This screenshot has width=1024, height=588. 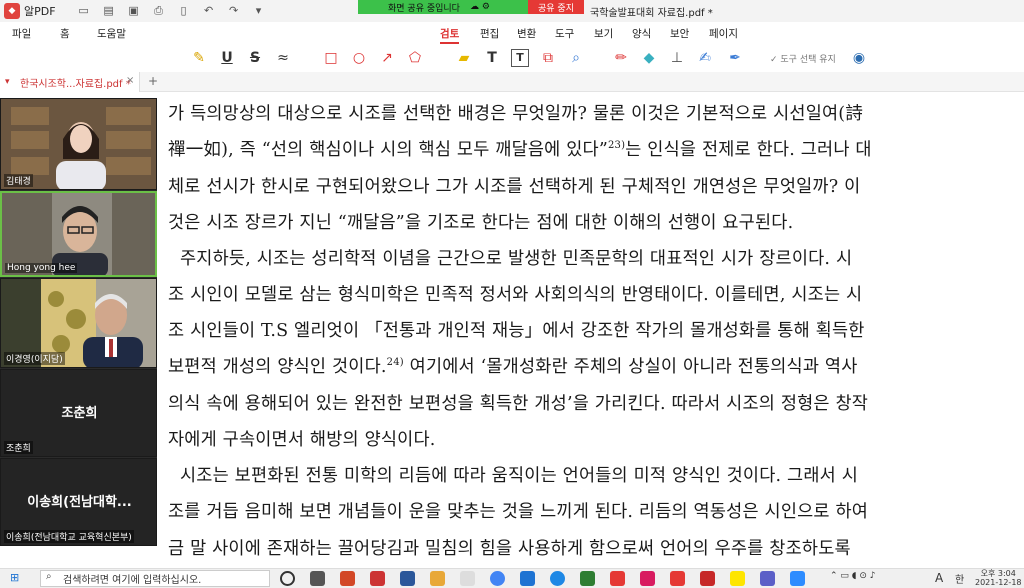 What do you see at coordinates (109, 11) in the screenshot?
I see `save-icon: ▤` at bounding box center [109, 11].